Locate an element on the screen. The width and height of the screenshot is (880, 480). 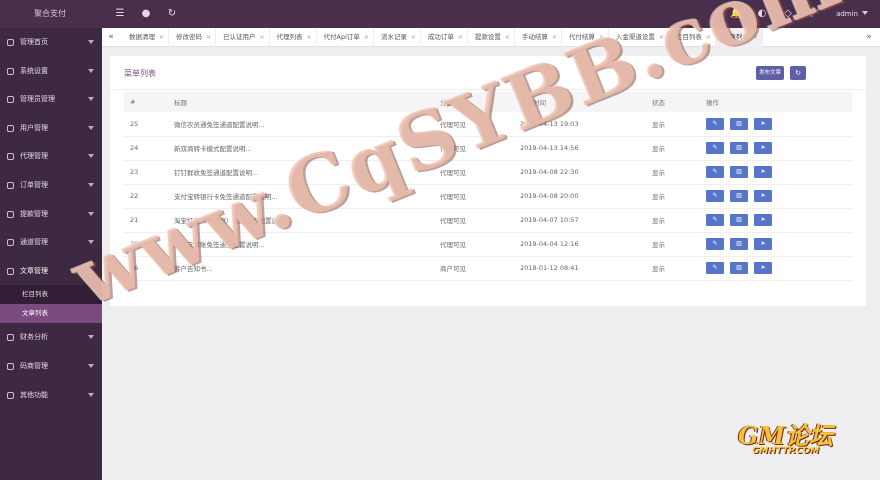
tab-label: 成功订单 is located at coordinates (440, 37).